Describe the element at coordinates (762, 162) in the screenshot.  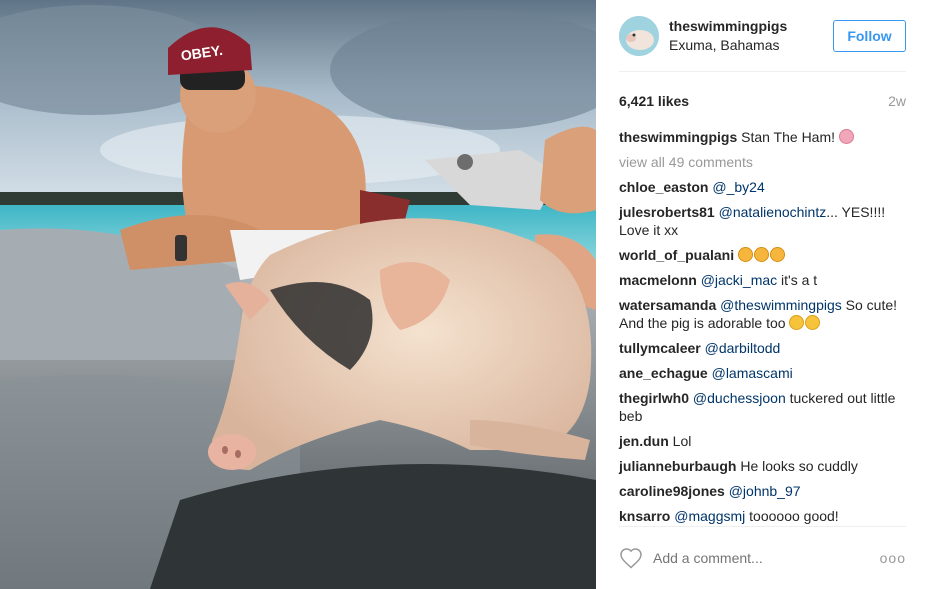
I see `view-all-comments: view all 49 comments` at that location.